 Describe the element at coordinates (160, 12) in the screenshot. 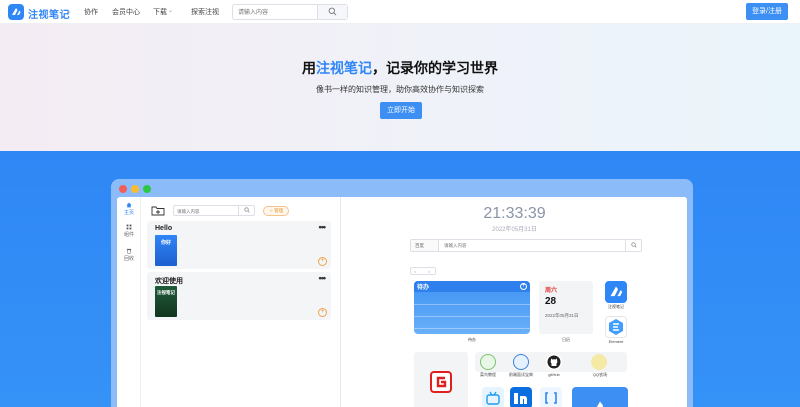

I see `nav-download: 下载` at that location.